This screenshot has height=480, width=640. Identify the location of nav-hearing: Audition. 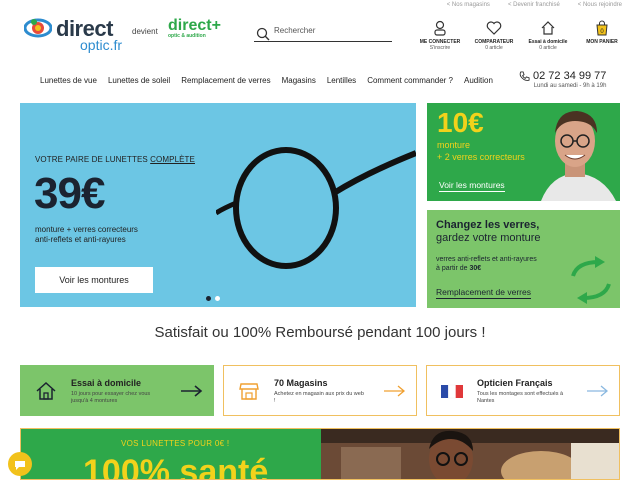
(478, 80).